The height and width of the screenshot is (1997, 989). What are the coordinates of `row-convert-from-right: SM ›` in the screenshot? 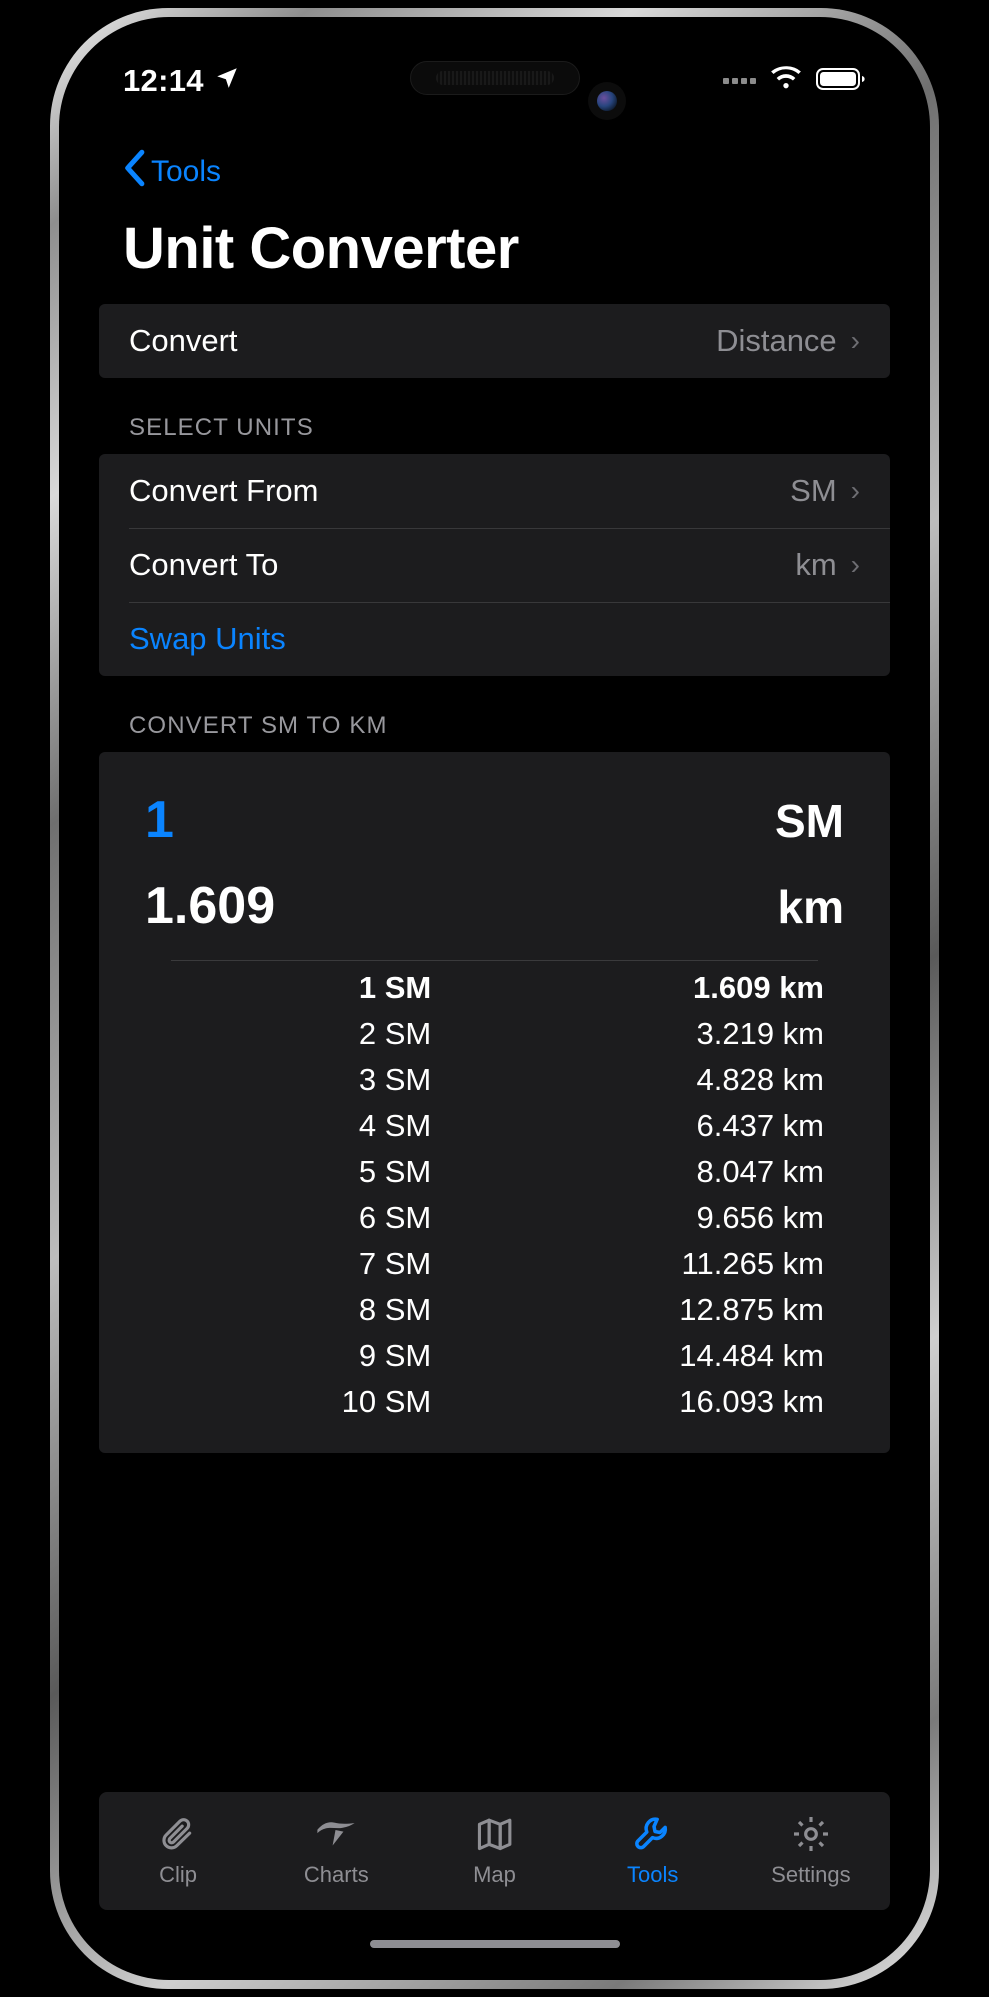 It's located at (825, 491).